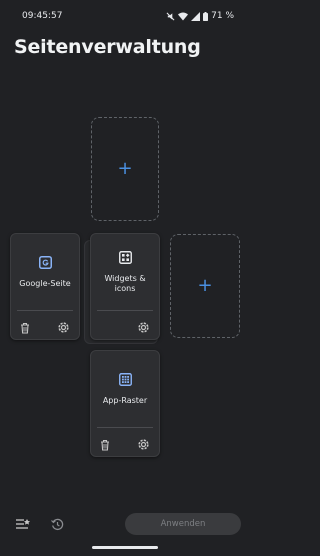  Describe the element at coordinates (45, 283) in the screenshot. I see `card-label-google: Google-Seite` at that location.